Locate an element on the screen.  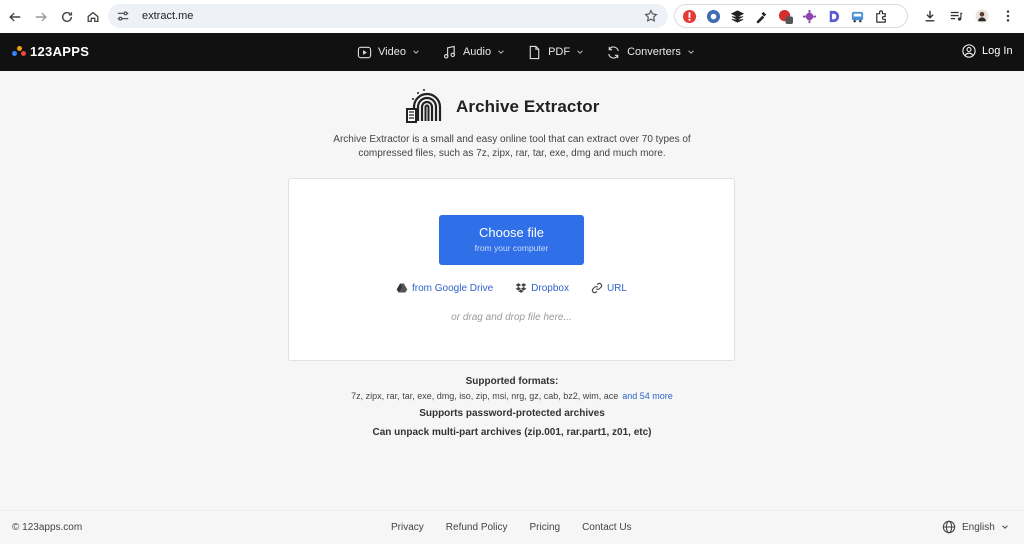
footer-link-refund-policy: Refund Policy is located at coordinates (477, 527).